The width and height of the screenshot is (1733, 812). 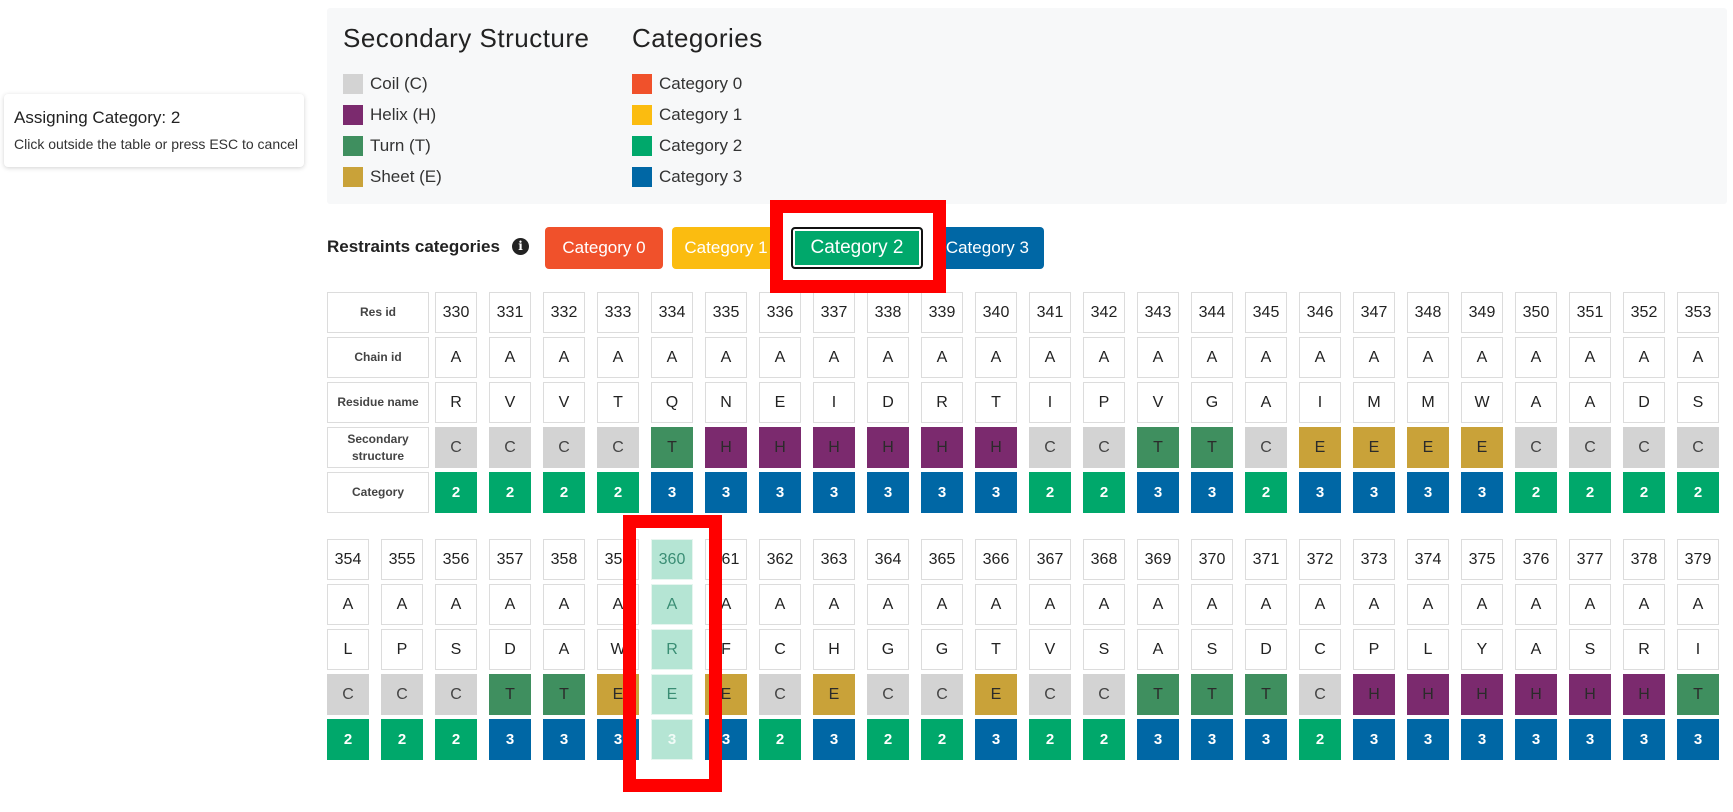 What do you see at coordinates (1104, 312) in the screenshot?
I see `res-id-cell: 342` at bounding box center [1104, 312].